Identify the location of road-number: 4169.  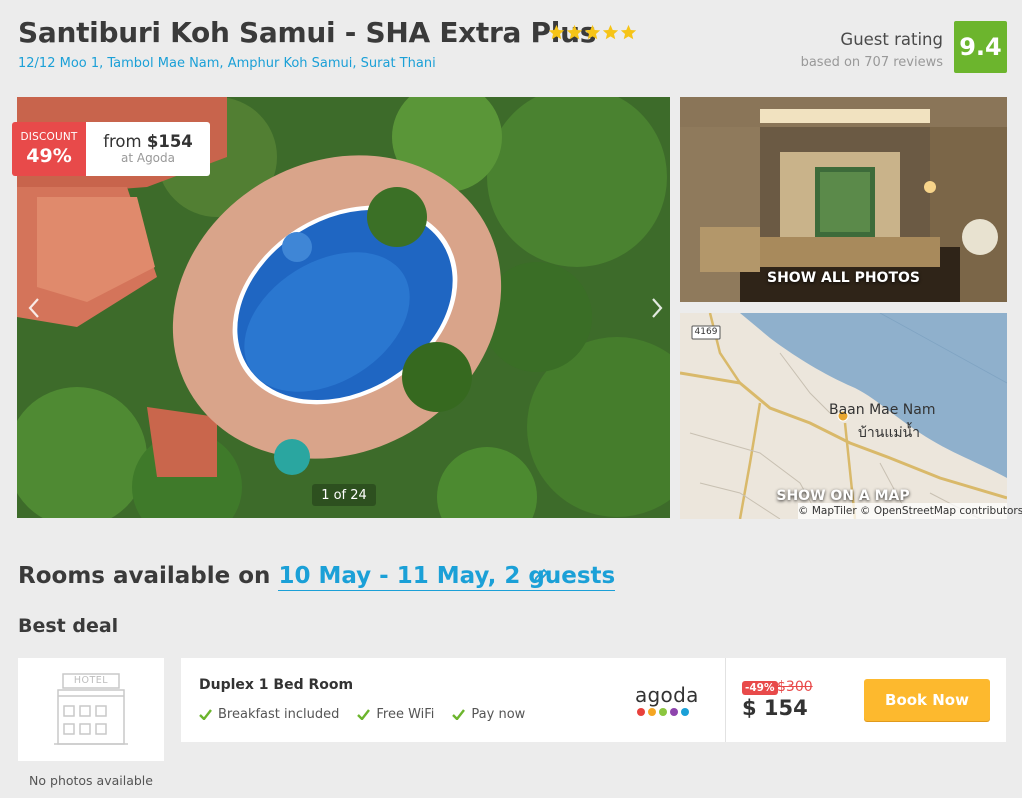
(706, 332).